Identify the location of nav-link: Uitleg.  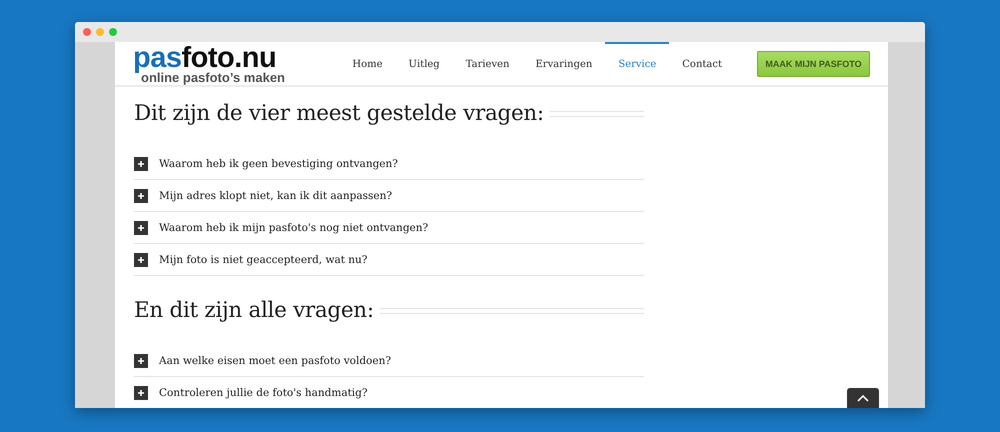
(424, 63).